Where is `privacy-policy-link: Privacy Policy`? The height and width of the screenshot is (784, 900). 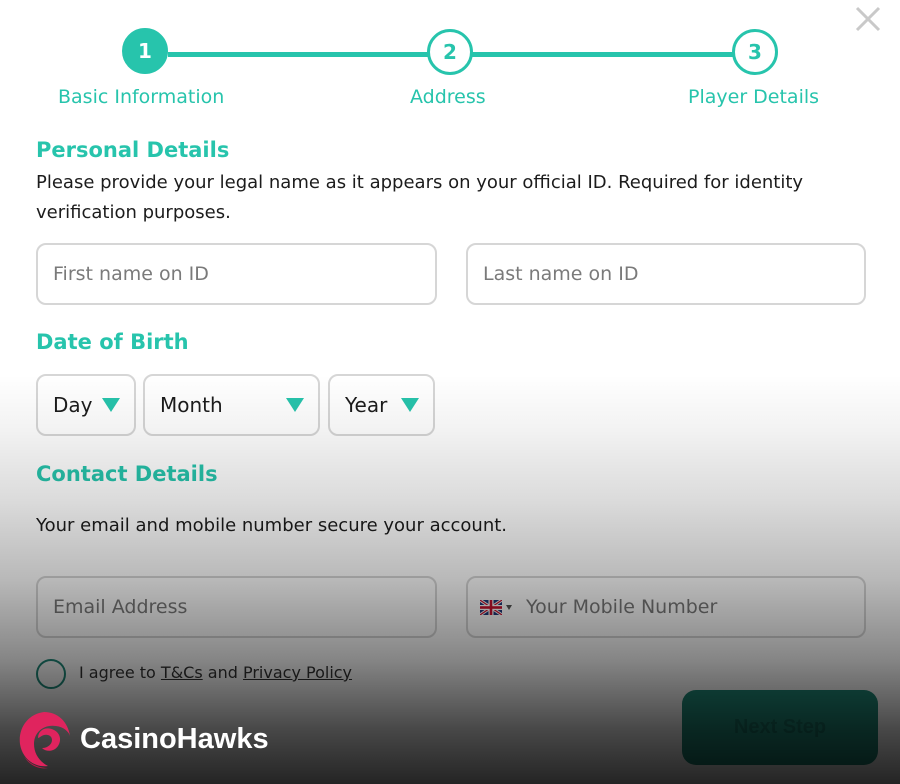 privacy-policy-link: Privacy Policy is located at coordinates (297, 672).